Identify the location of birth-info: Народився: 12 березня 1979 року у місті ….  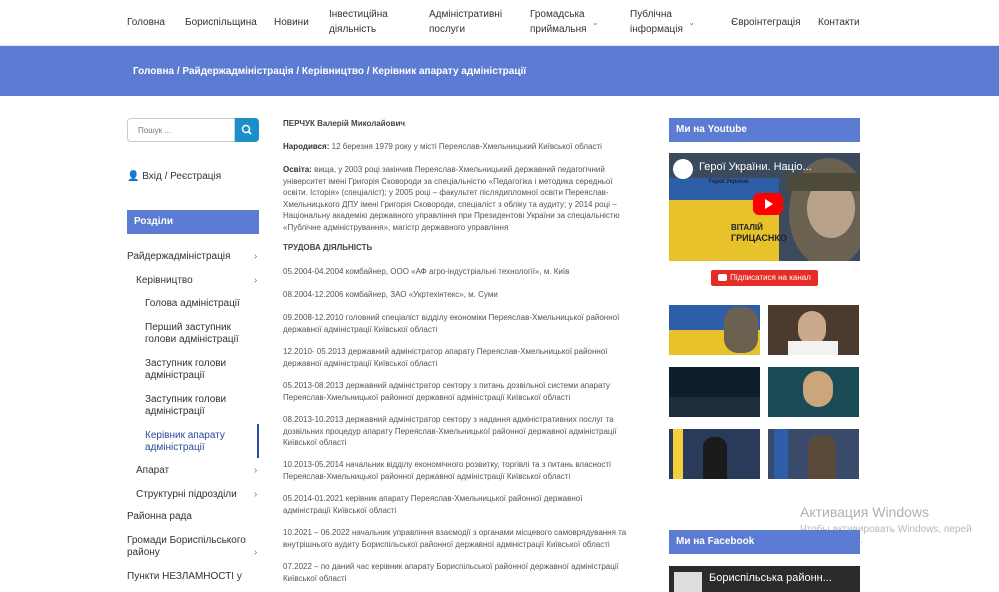
(463, 147).